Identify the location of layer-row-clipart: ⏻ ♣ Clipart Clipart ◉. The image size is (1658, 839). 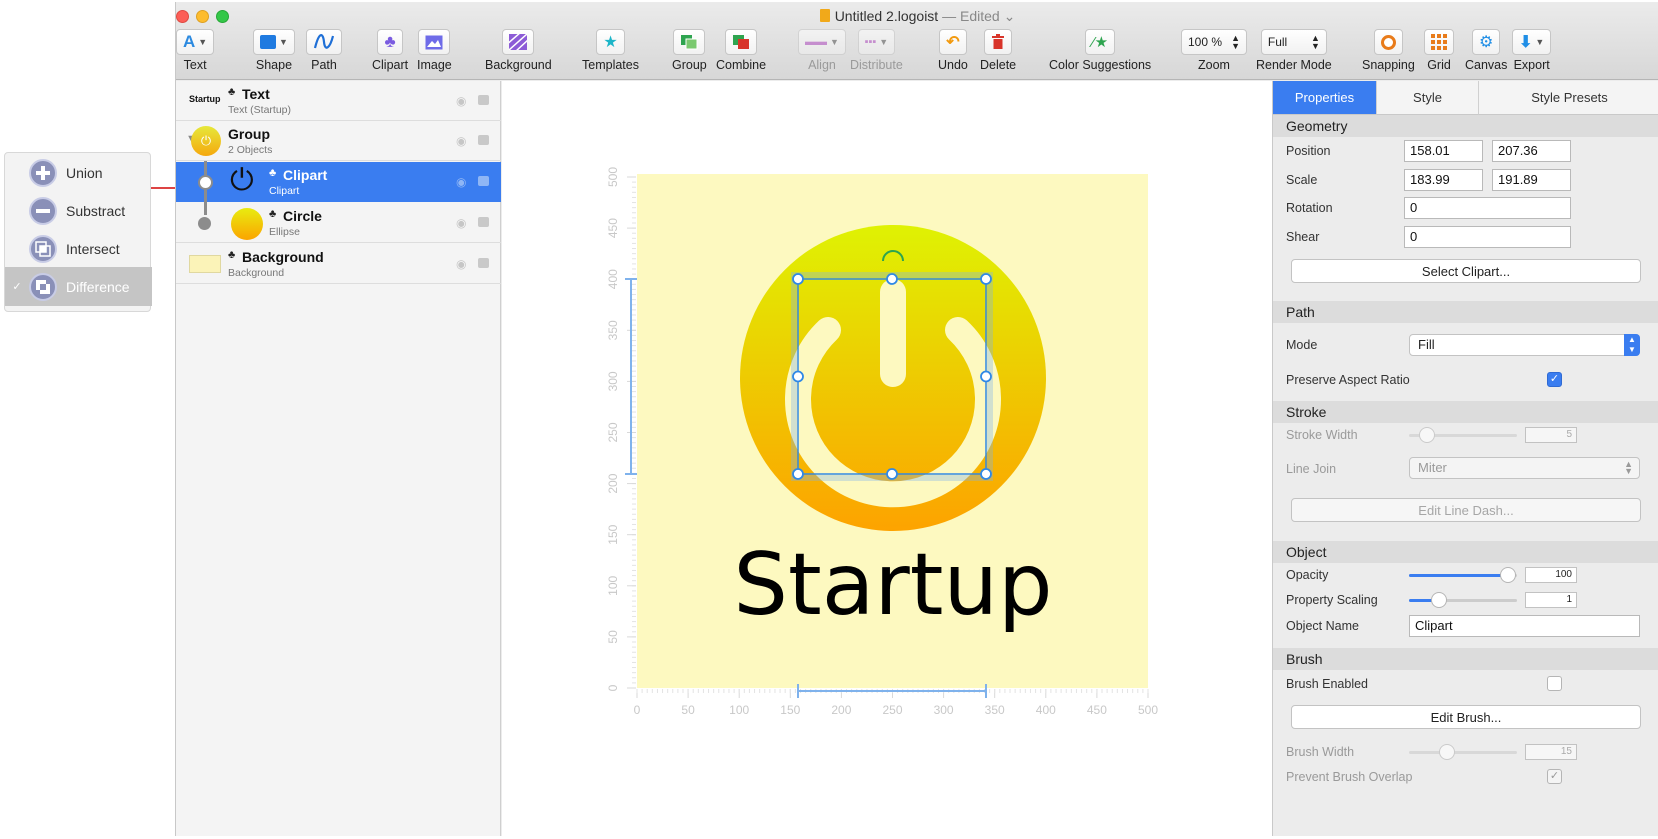
(338, 182).